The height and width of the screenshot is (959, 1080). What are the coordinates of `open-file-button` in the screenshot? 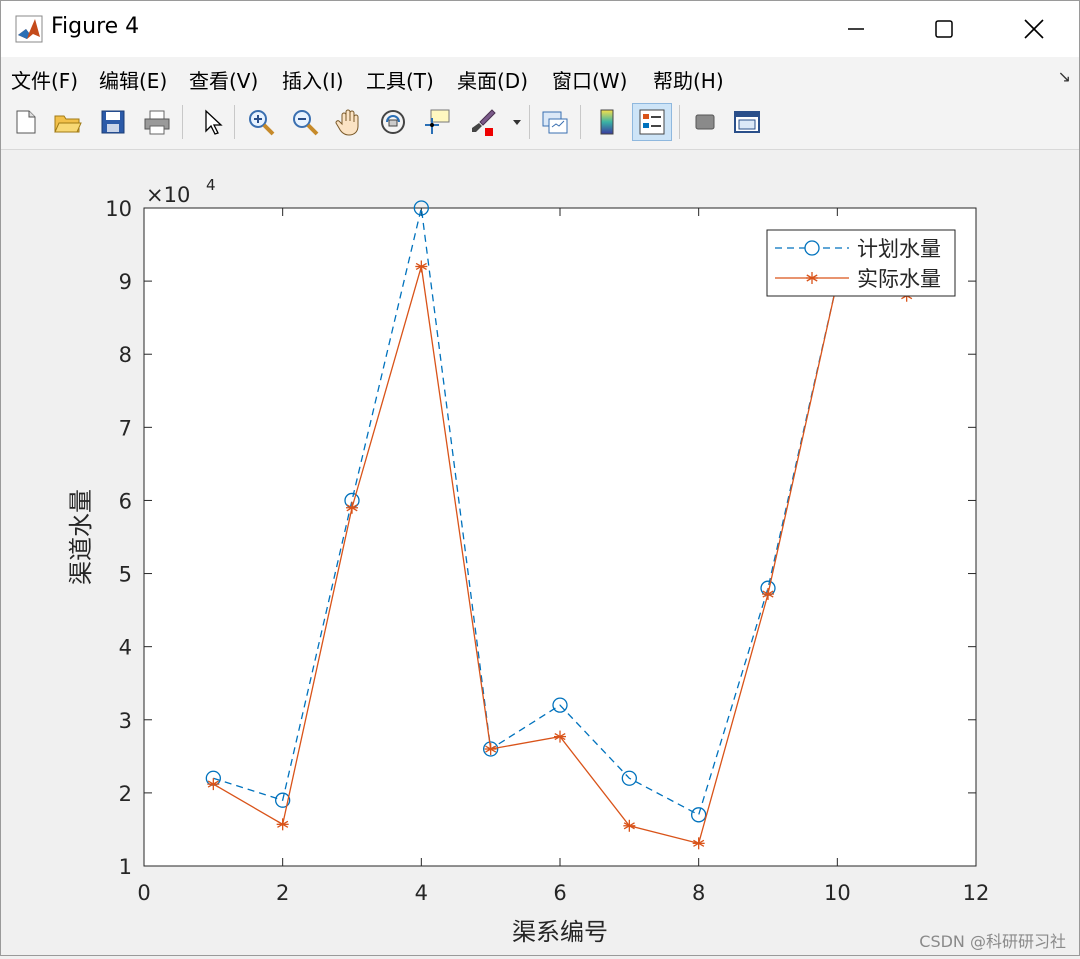 It's located at (67, 122).